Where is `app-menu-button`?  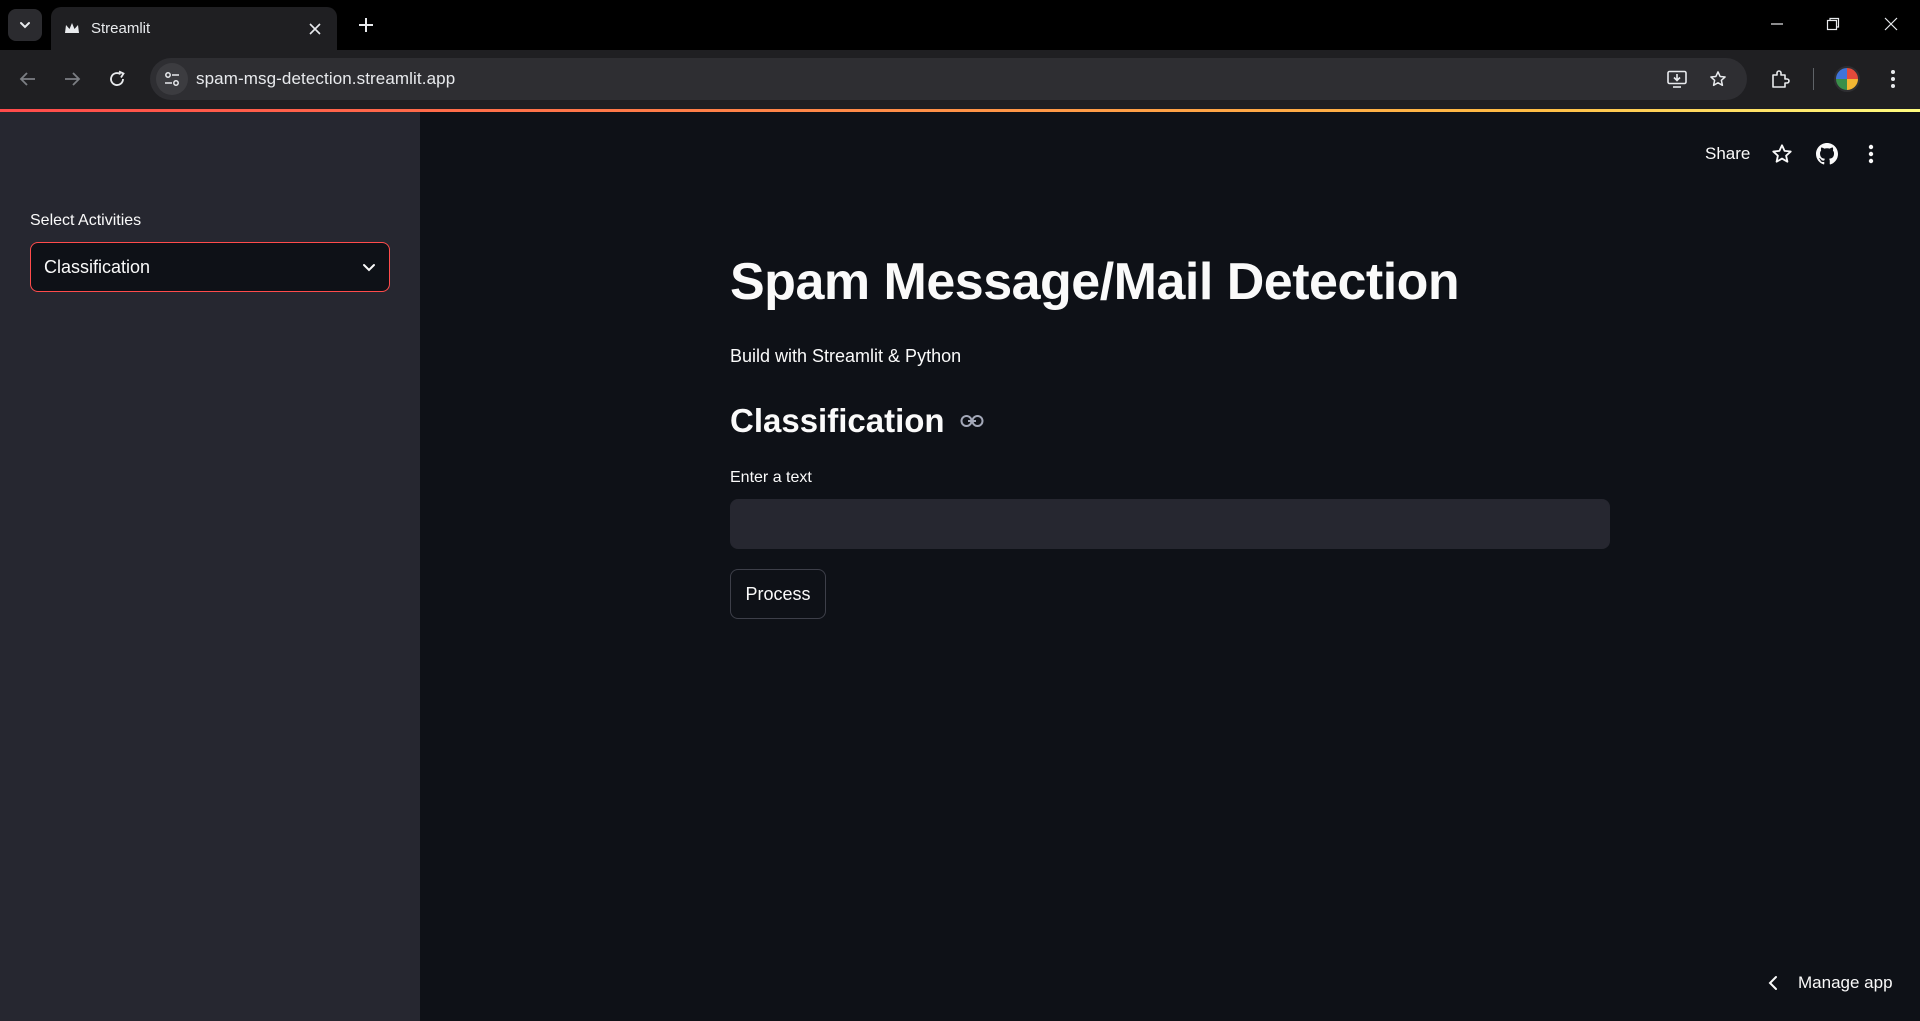 app-menu-button is located at coordinates (1871, 154).